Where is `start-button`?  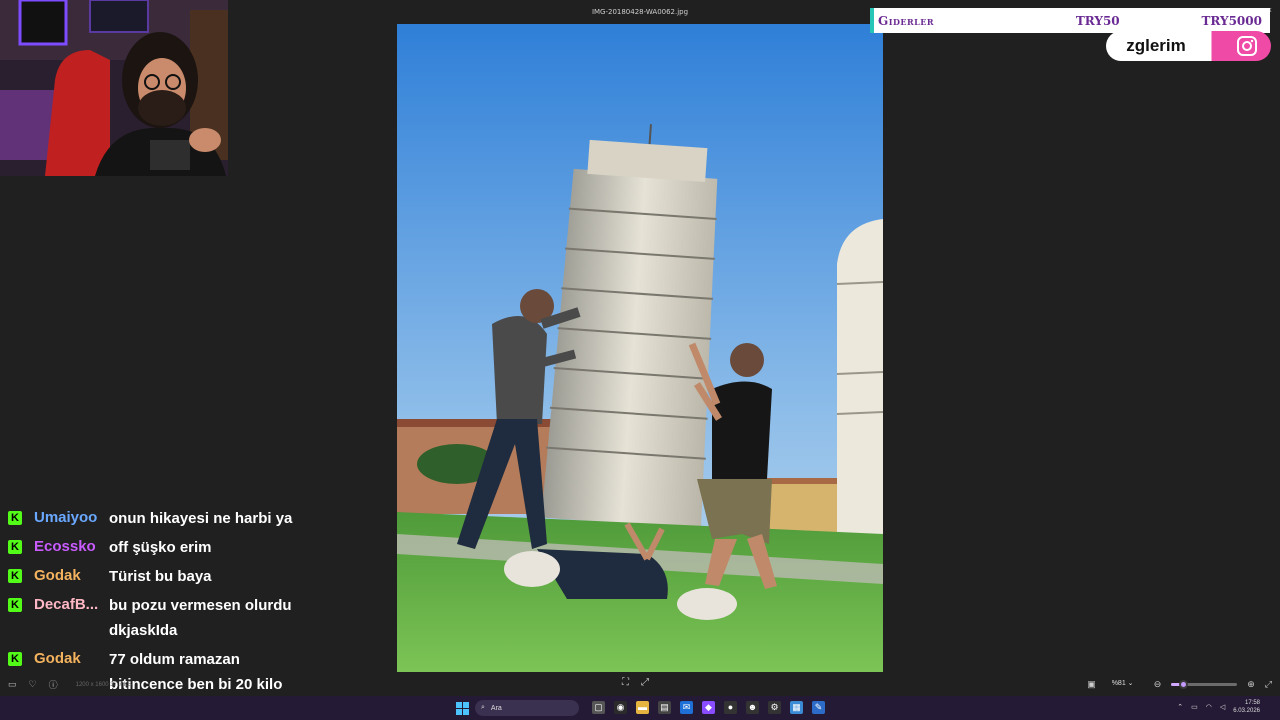 start-button is located at coordinates (462, 708).